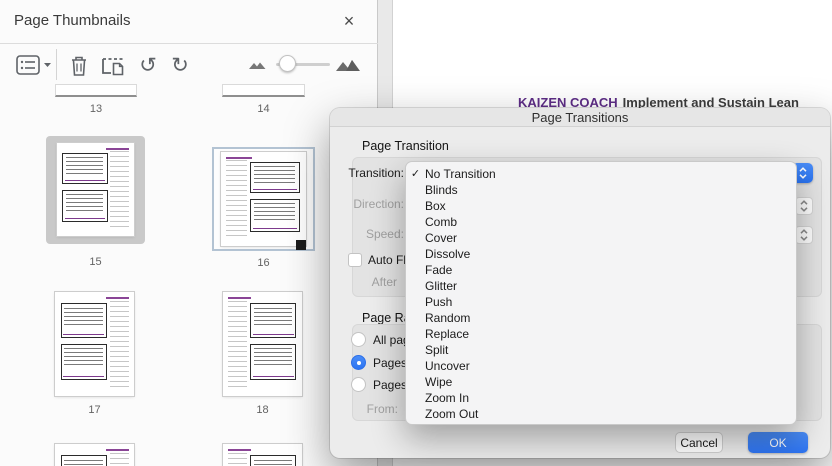 The width and height of the screenshot is (832, 466). Describe the element at coordinates (384, 234) in the screenshot. I see `speed-label: Speed:` at that location.